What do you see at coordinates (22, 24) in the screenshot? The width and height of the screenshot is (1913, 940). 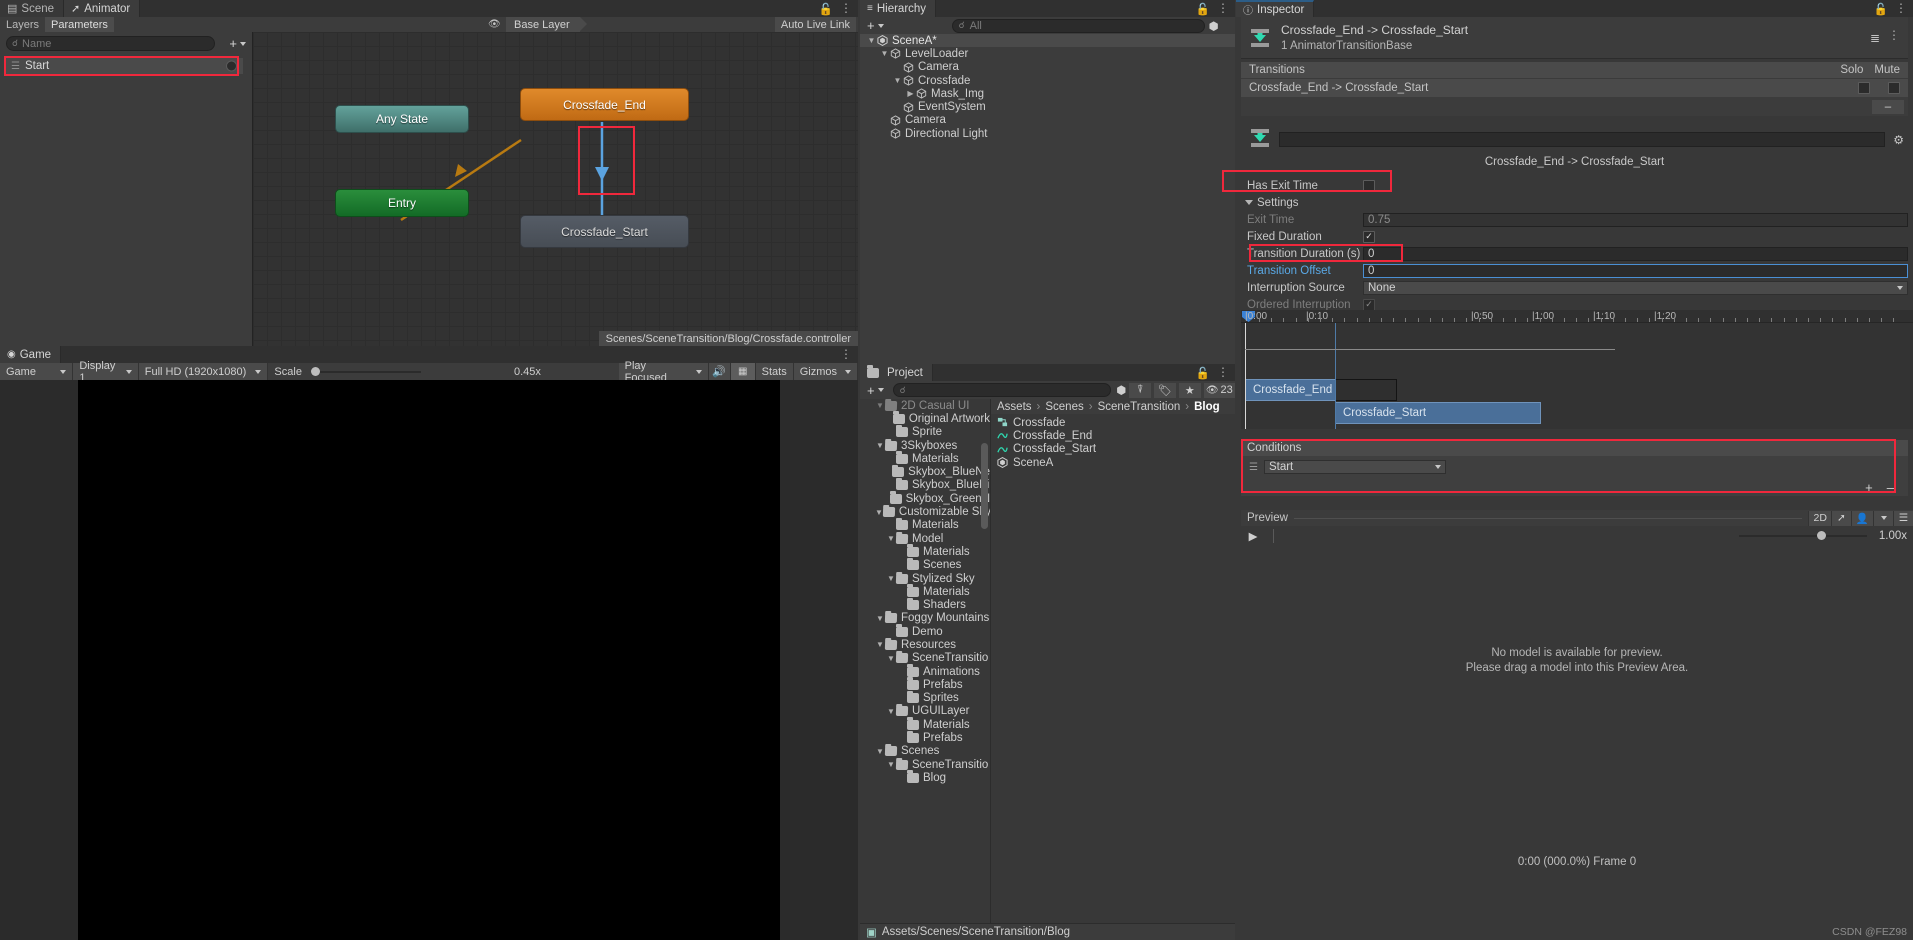 I see `subtab-layers: Layers` at bounding box center [22, 24].